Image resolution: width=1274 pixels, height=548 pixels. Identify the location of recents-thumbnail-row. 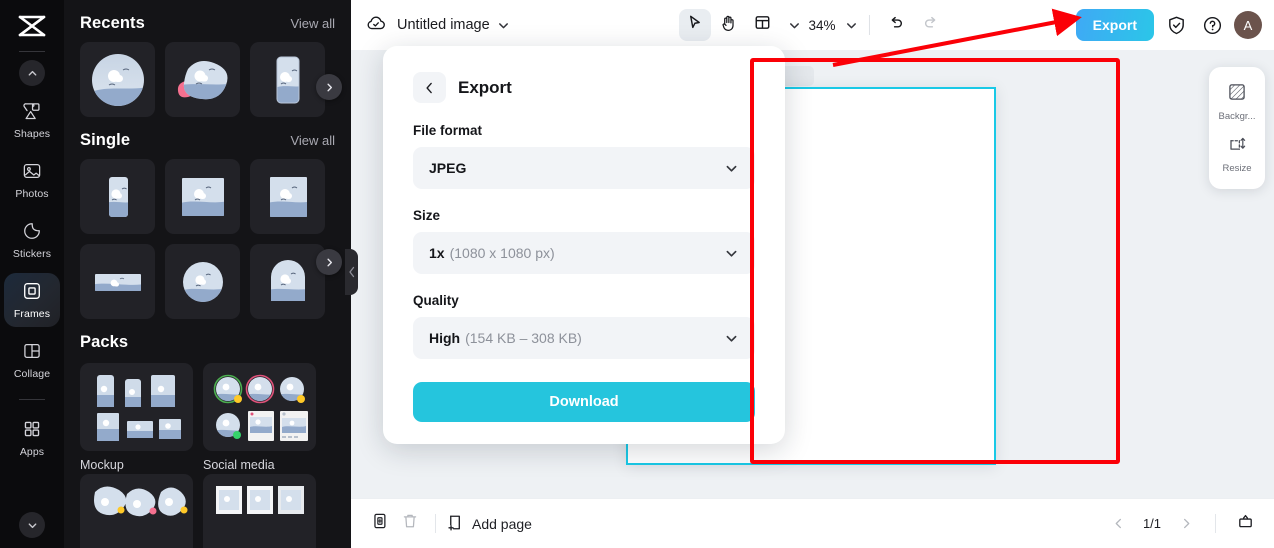
(207, 79).